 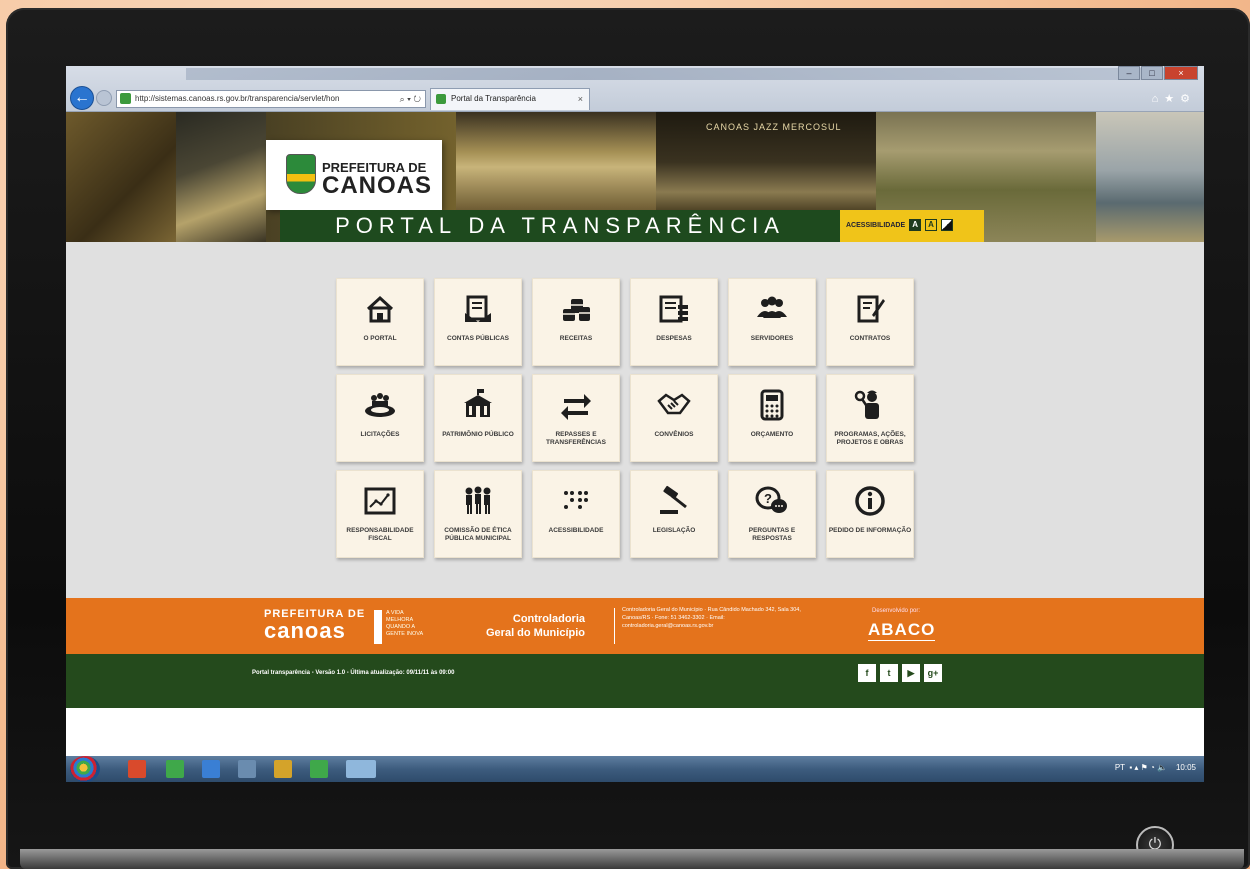 What do you see at coordinates (915, 225) in the screenshot?
I see `font-contrast-button: A` at bounding box center [915, 225].